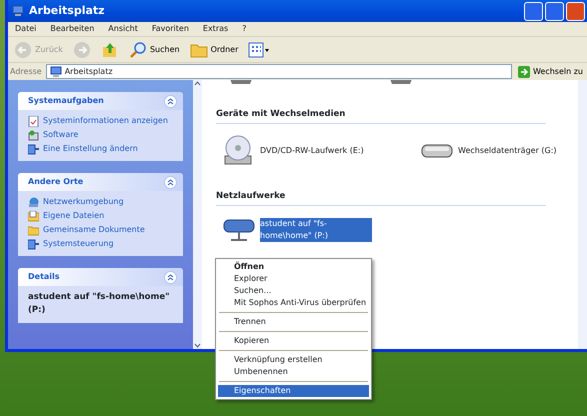  What do you see at coordinates (154, 50) in the screenshot?
I see `search-button: Suchen` at bounding box center [154, 50].